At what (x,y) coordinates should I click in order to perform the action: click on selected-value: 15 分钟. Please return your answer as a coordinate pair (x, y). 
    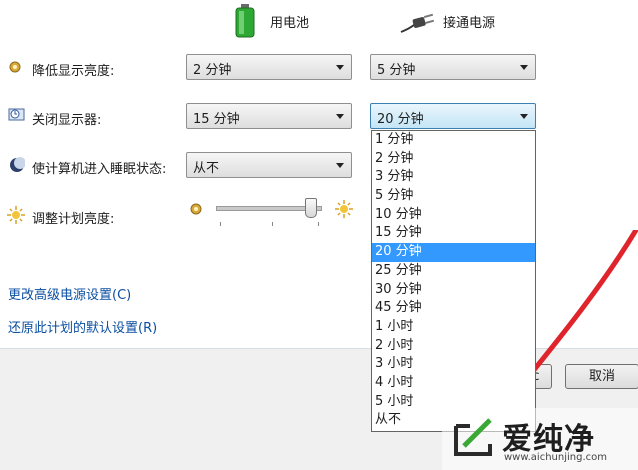
    Looking at the image, I should click on (216, 119).